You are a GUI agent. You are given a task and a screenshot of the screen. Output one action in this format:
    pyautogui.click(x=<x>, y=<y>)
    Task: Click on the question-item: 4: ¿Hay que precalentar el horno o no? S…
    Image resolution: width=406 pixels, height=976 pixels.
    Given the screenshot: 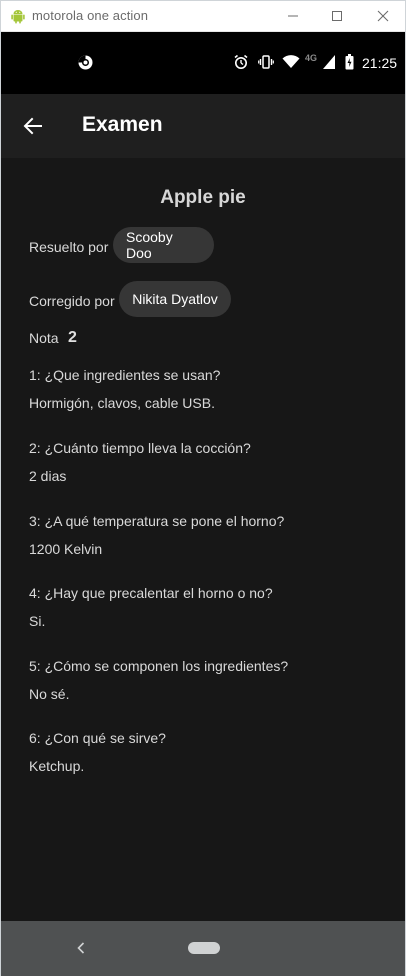 What is the action you would take?
    pyautogui.click(x=151, y=607)
    